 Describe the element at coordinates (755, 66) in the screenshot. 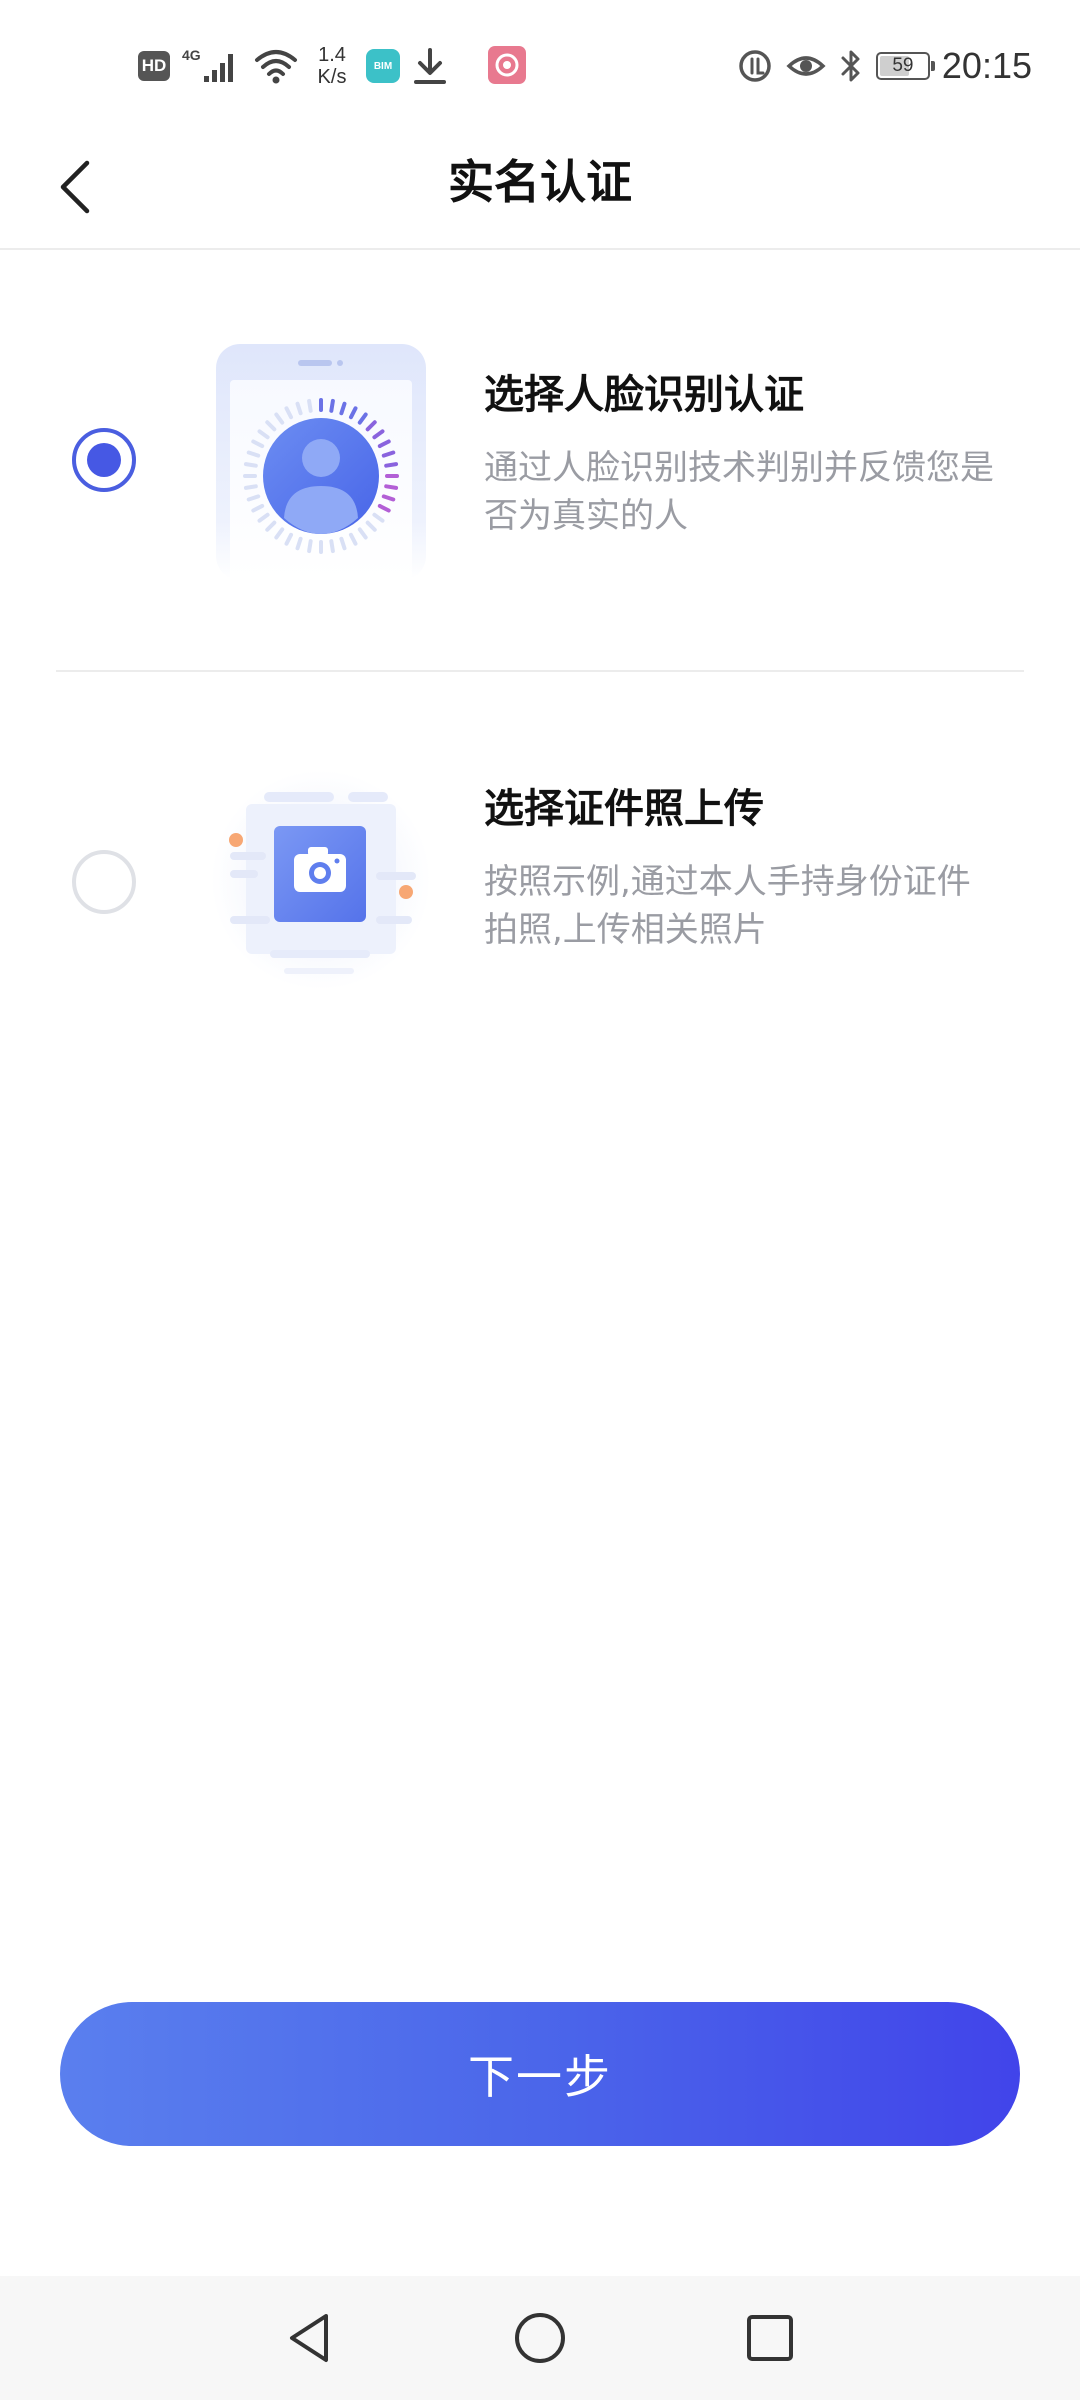

I see `data-saver-icon` at that location.